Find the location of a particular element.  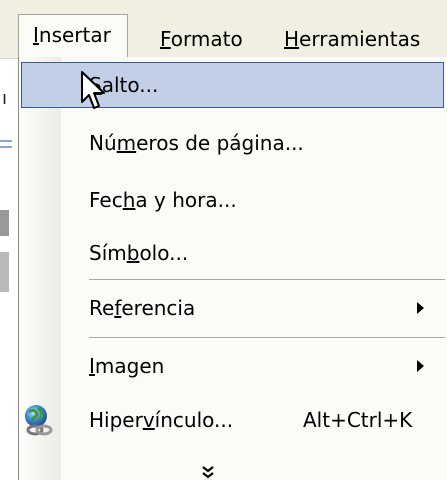

menu-formato: Formato is located at coordinates (201, 39).